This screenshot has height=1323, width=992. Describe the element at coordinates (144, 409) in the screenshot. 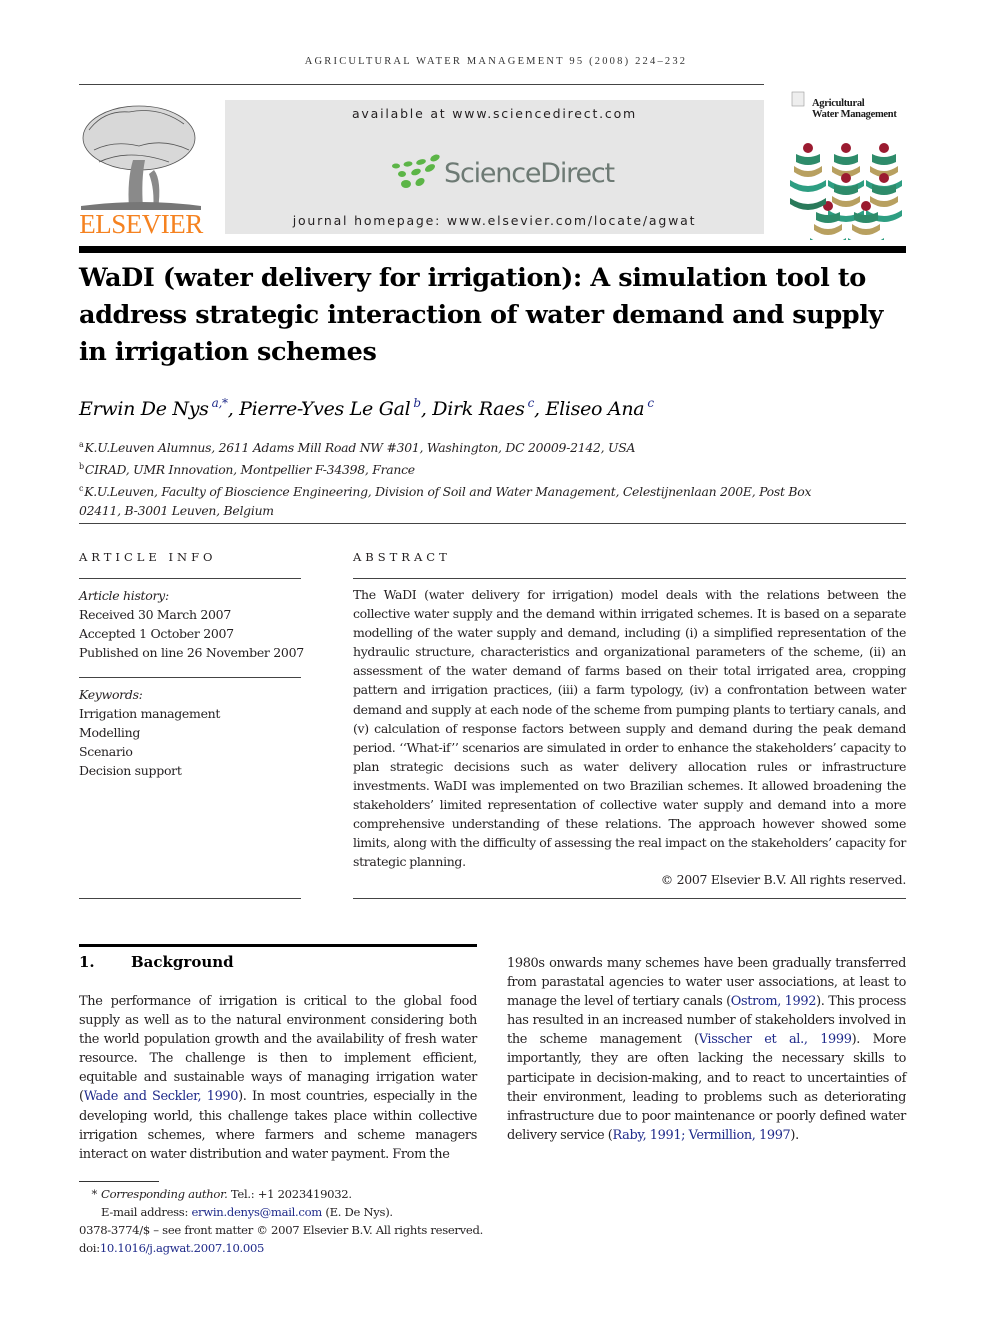

I see `author-name: Erwin De Nys` at that location.